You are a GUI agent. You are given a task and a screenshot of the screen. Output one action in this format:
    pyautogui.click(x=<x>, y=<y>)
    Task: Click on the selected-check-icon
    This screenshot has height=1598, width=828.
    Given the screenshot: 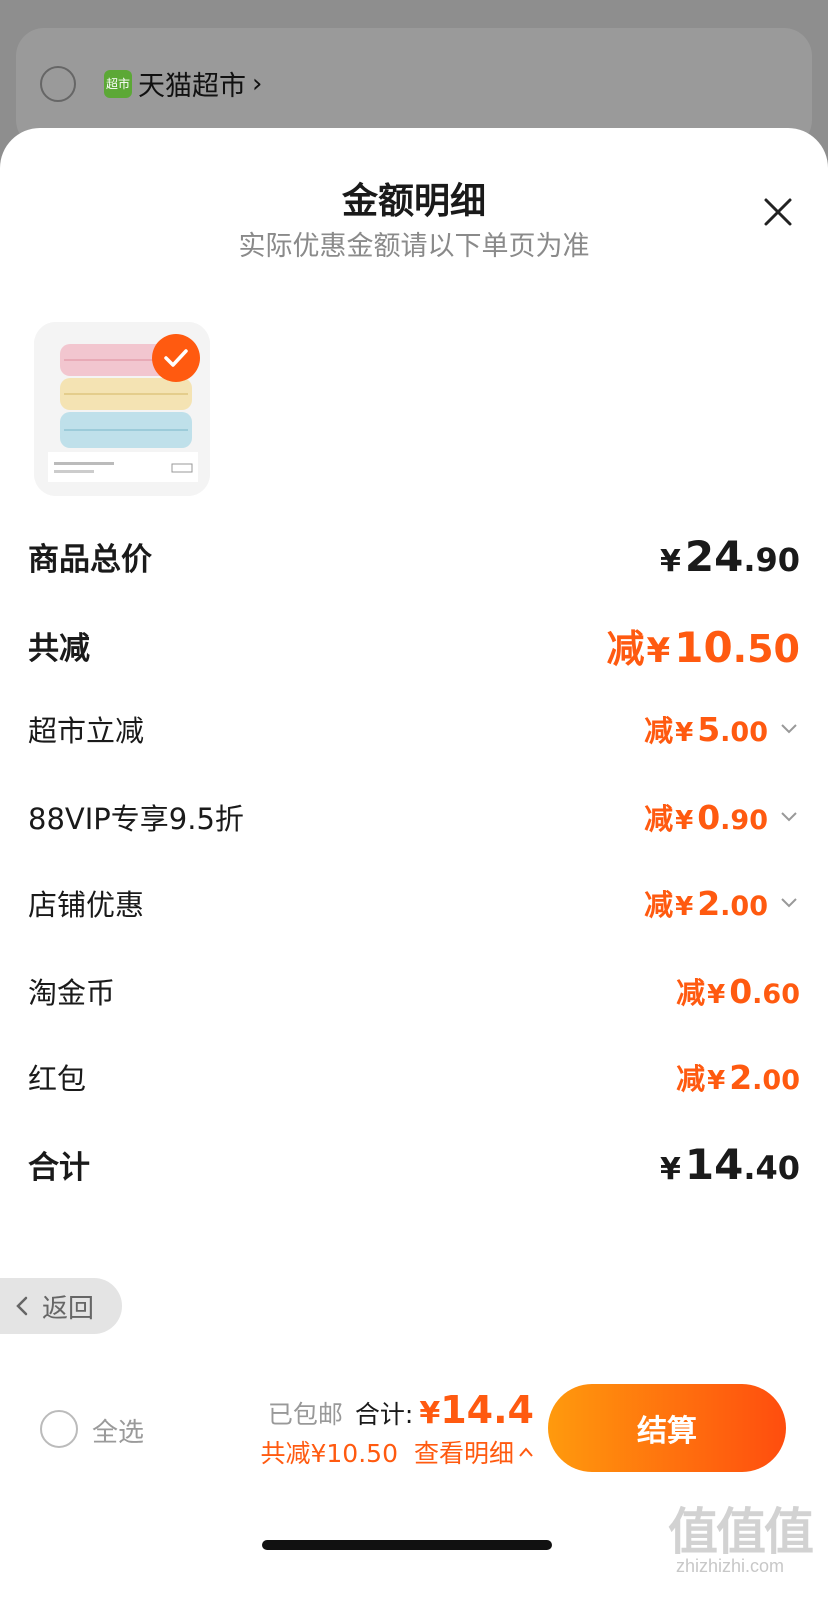 What is the action you would take?
    pyautogui.click(x=176, y=358)
    